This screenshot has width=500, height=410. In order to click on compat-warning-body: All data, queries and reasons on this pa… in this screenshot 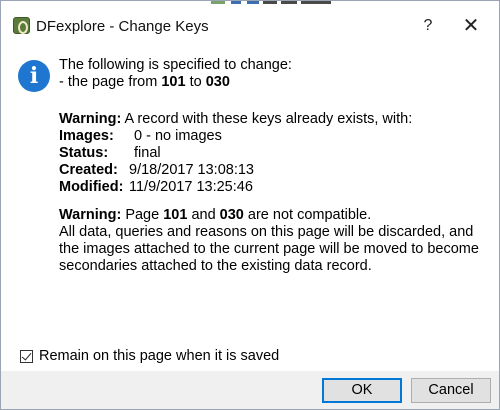, I will do `click(269, 249)`.